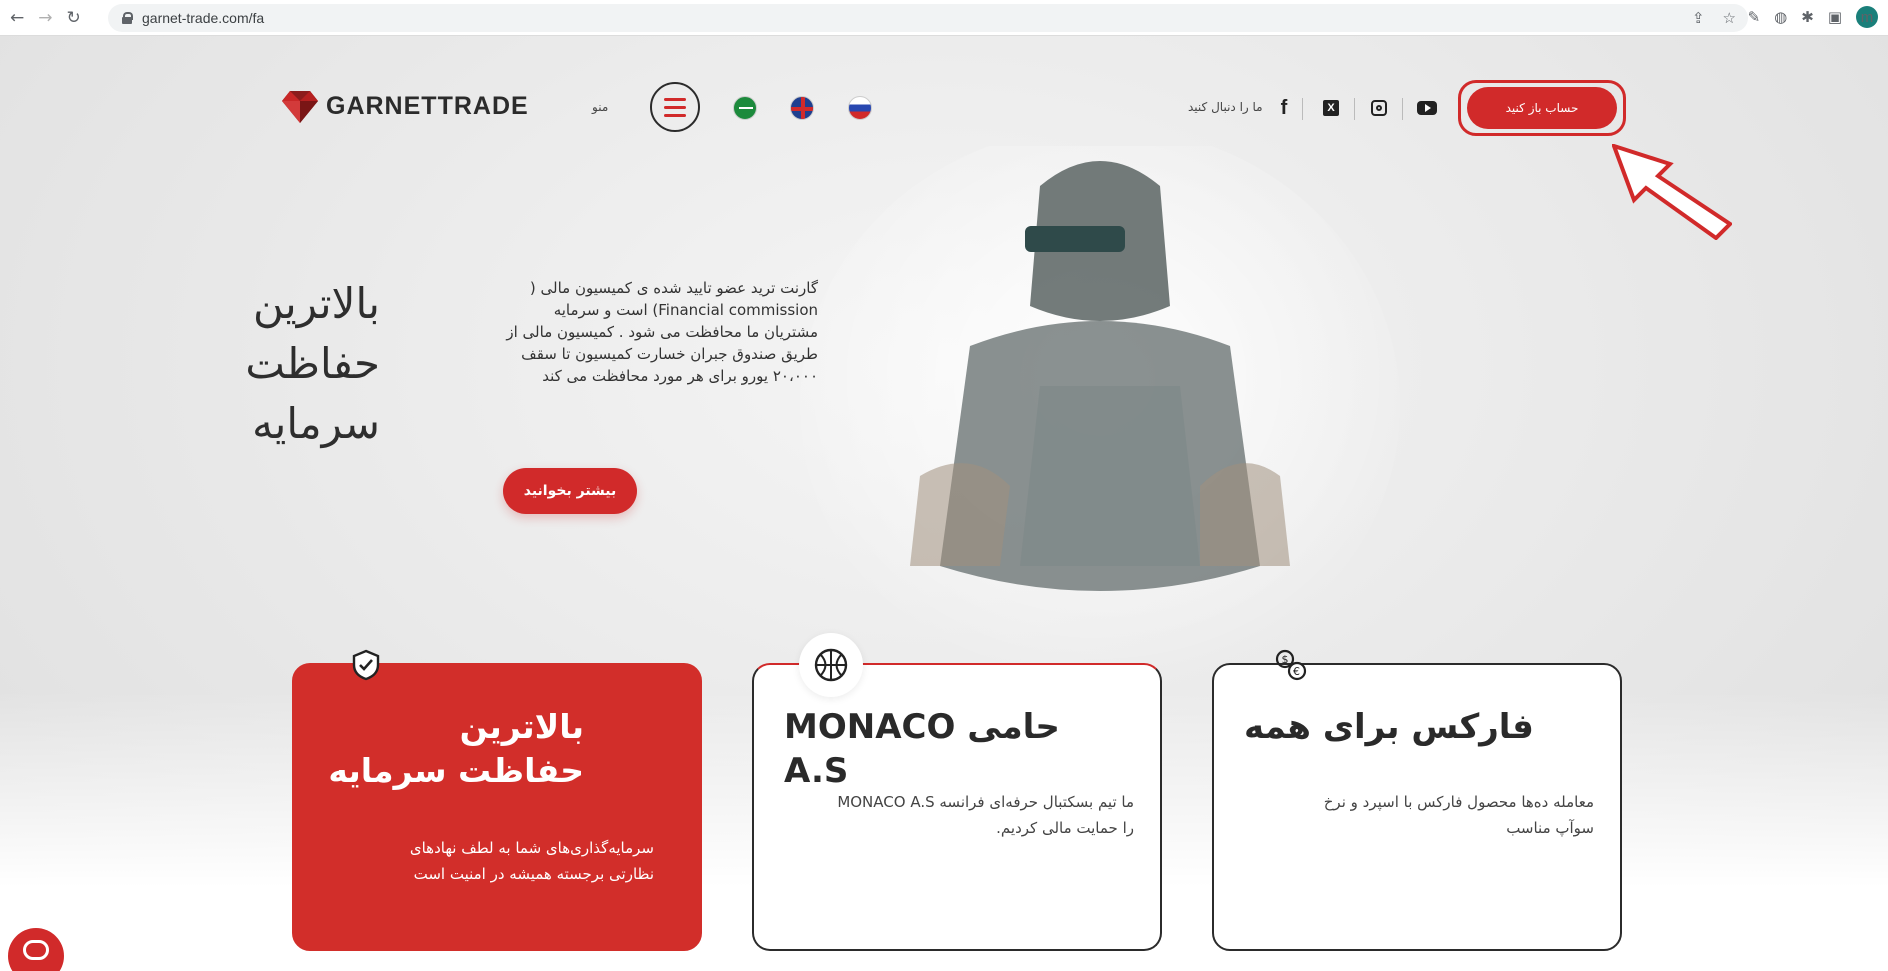 This screenshot has width=1888, height=971. Describe the element at coordinates (17, 18) in the screenshot. I see `back-icon: ←` at that location.